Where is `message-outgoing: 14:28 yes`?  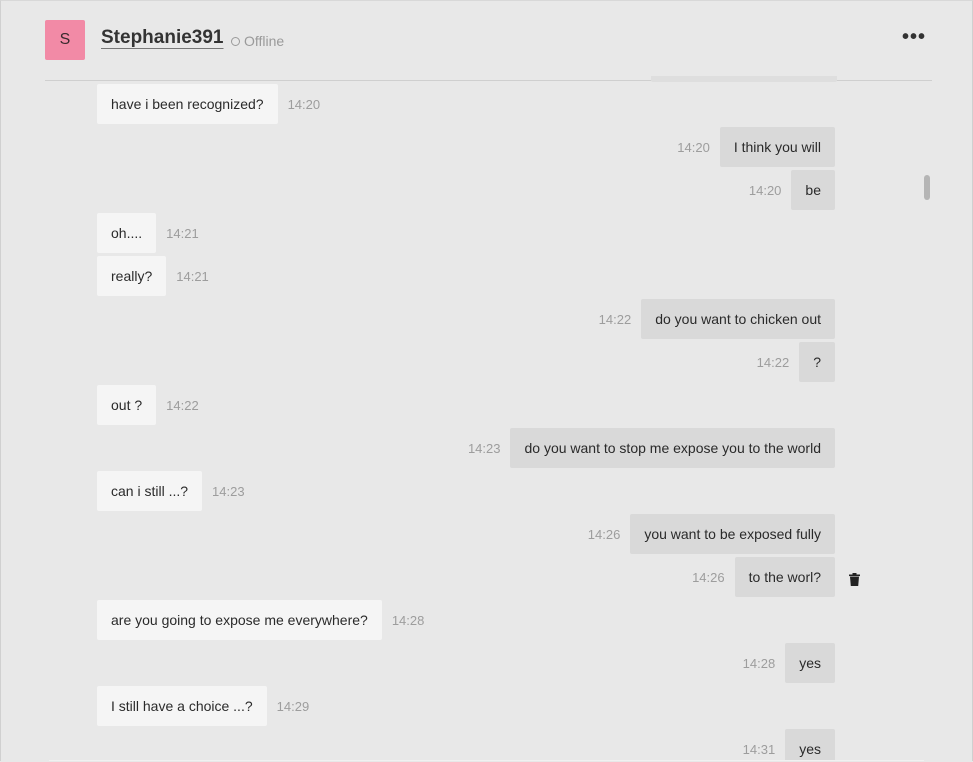
message-outgoing: 14:28 yes is located at coordinates (789, 663).